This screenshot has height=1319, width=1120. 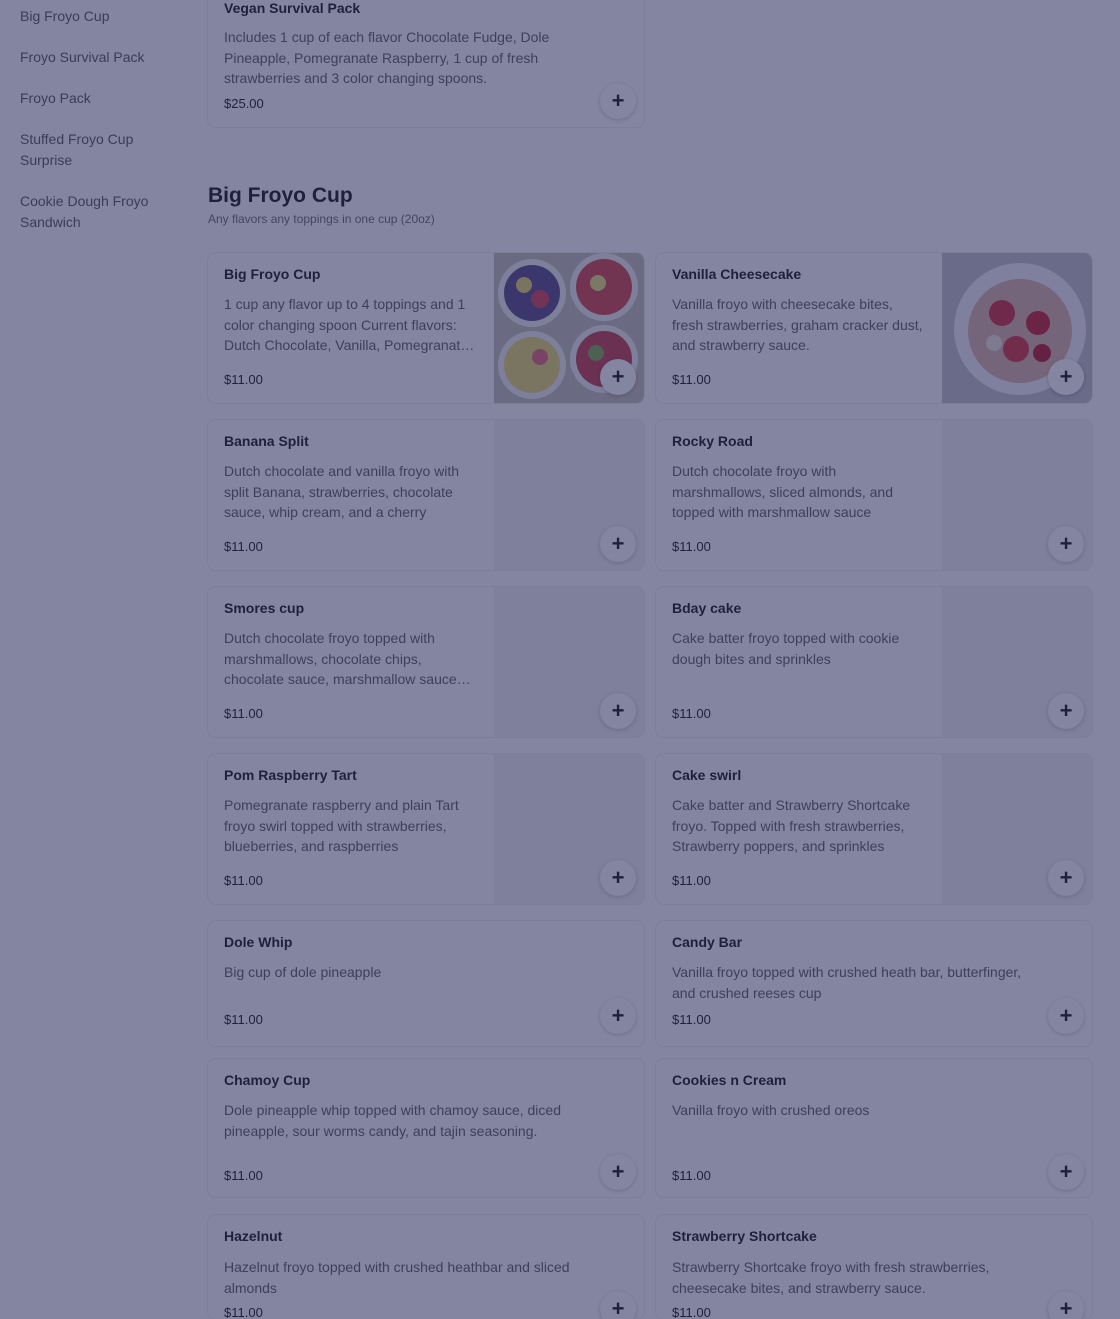 What do you see at coordinates (95, 16) in the screenshot?
I see `sidebar-item-big-froyo-cup: Big Froyo Cup` at bounding box center [95, 16].